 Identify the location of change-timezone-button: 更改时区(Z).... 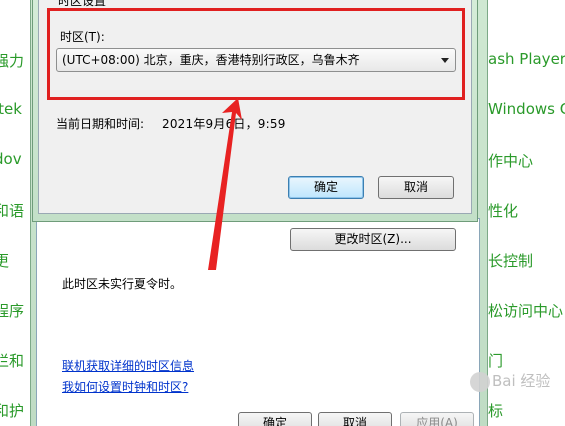
(373, 239).